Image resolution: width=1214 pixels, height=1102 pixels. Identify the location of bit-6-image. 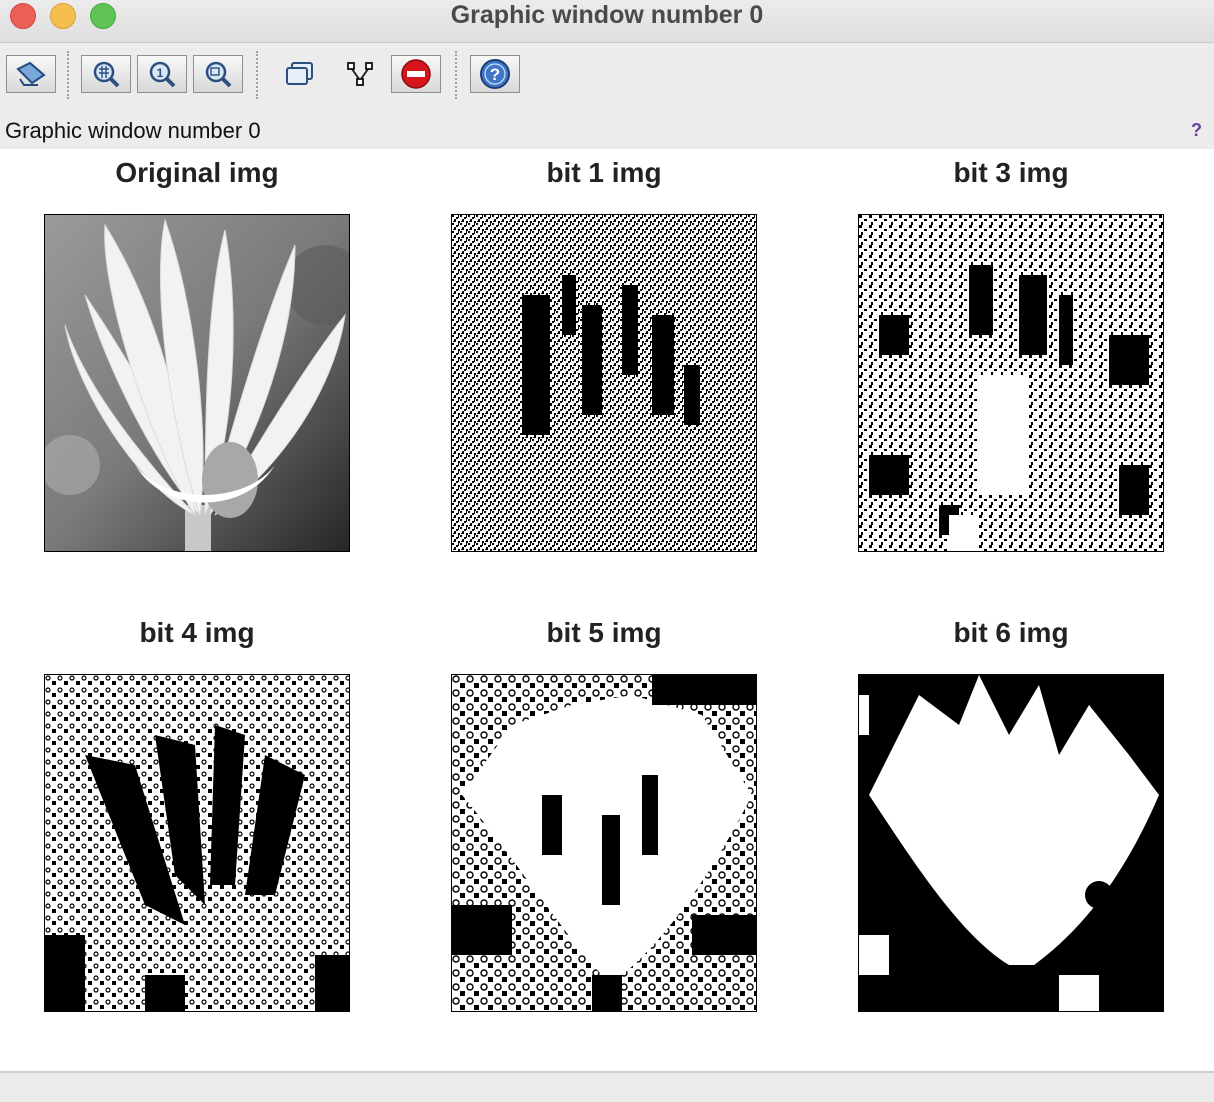
(1011, 843).